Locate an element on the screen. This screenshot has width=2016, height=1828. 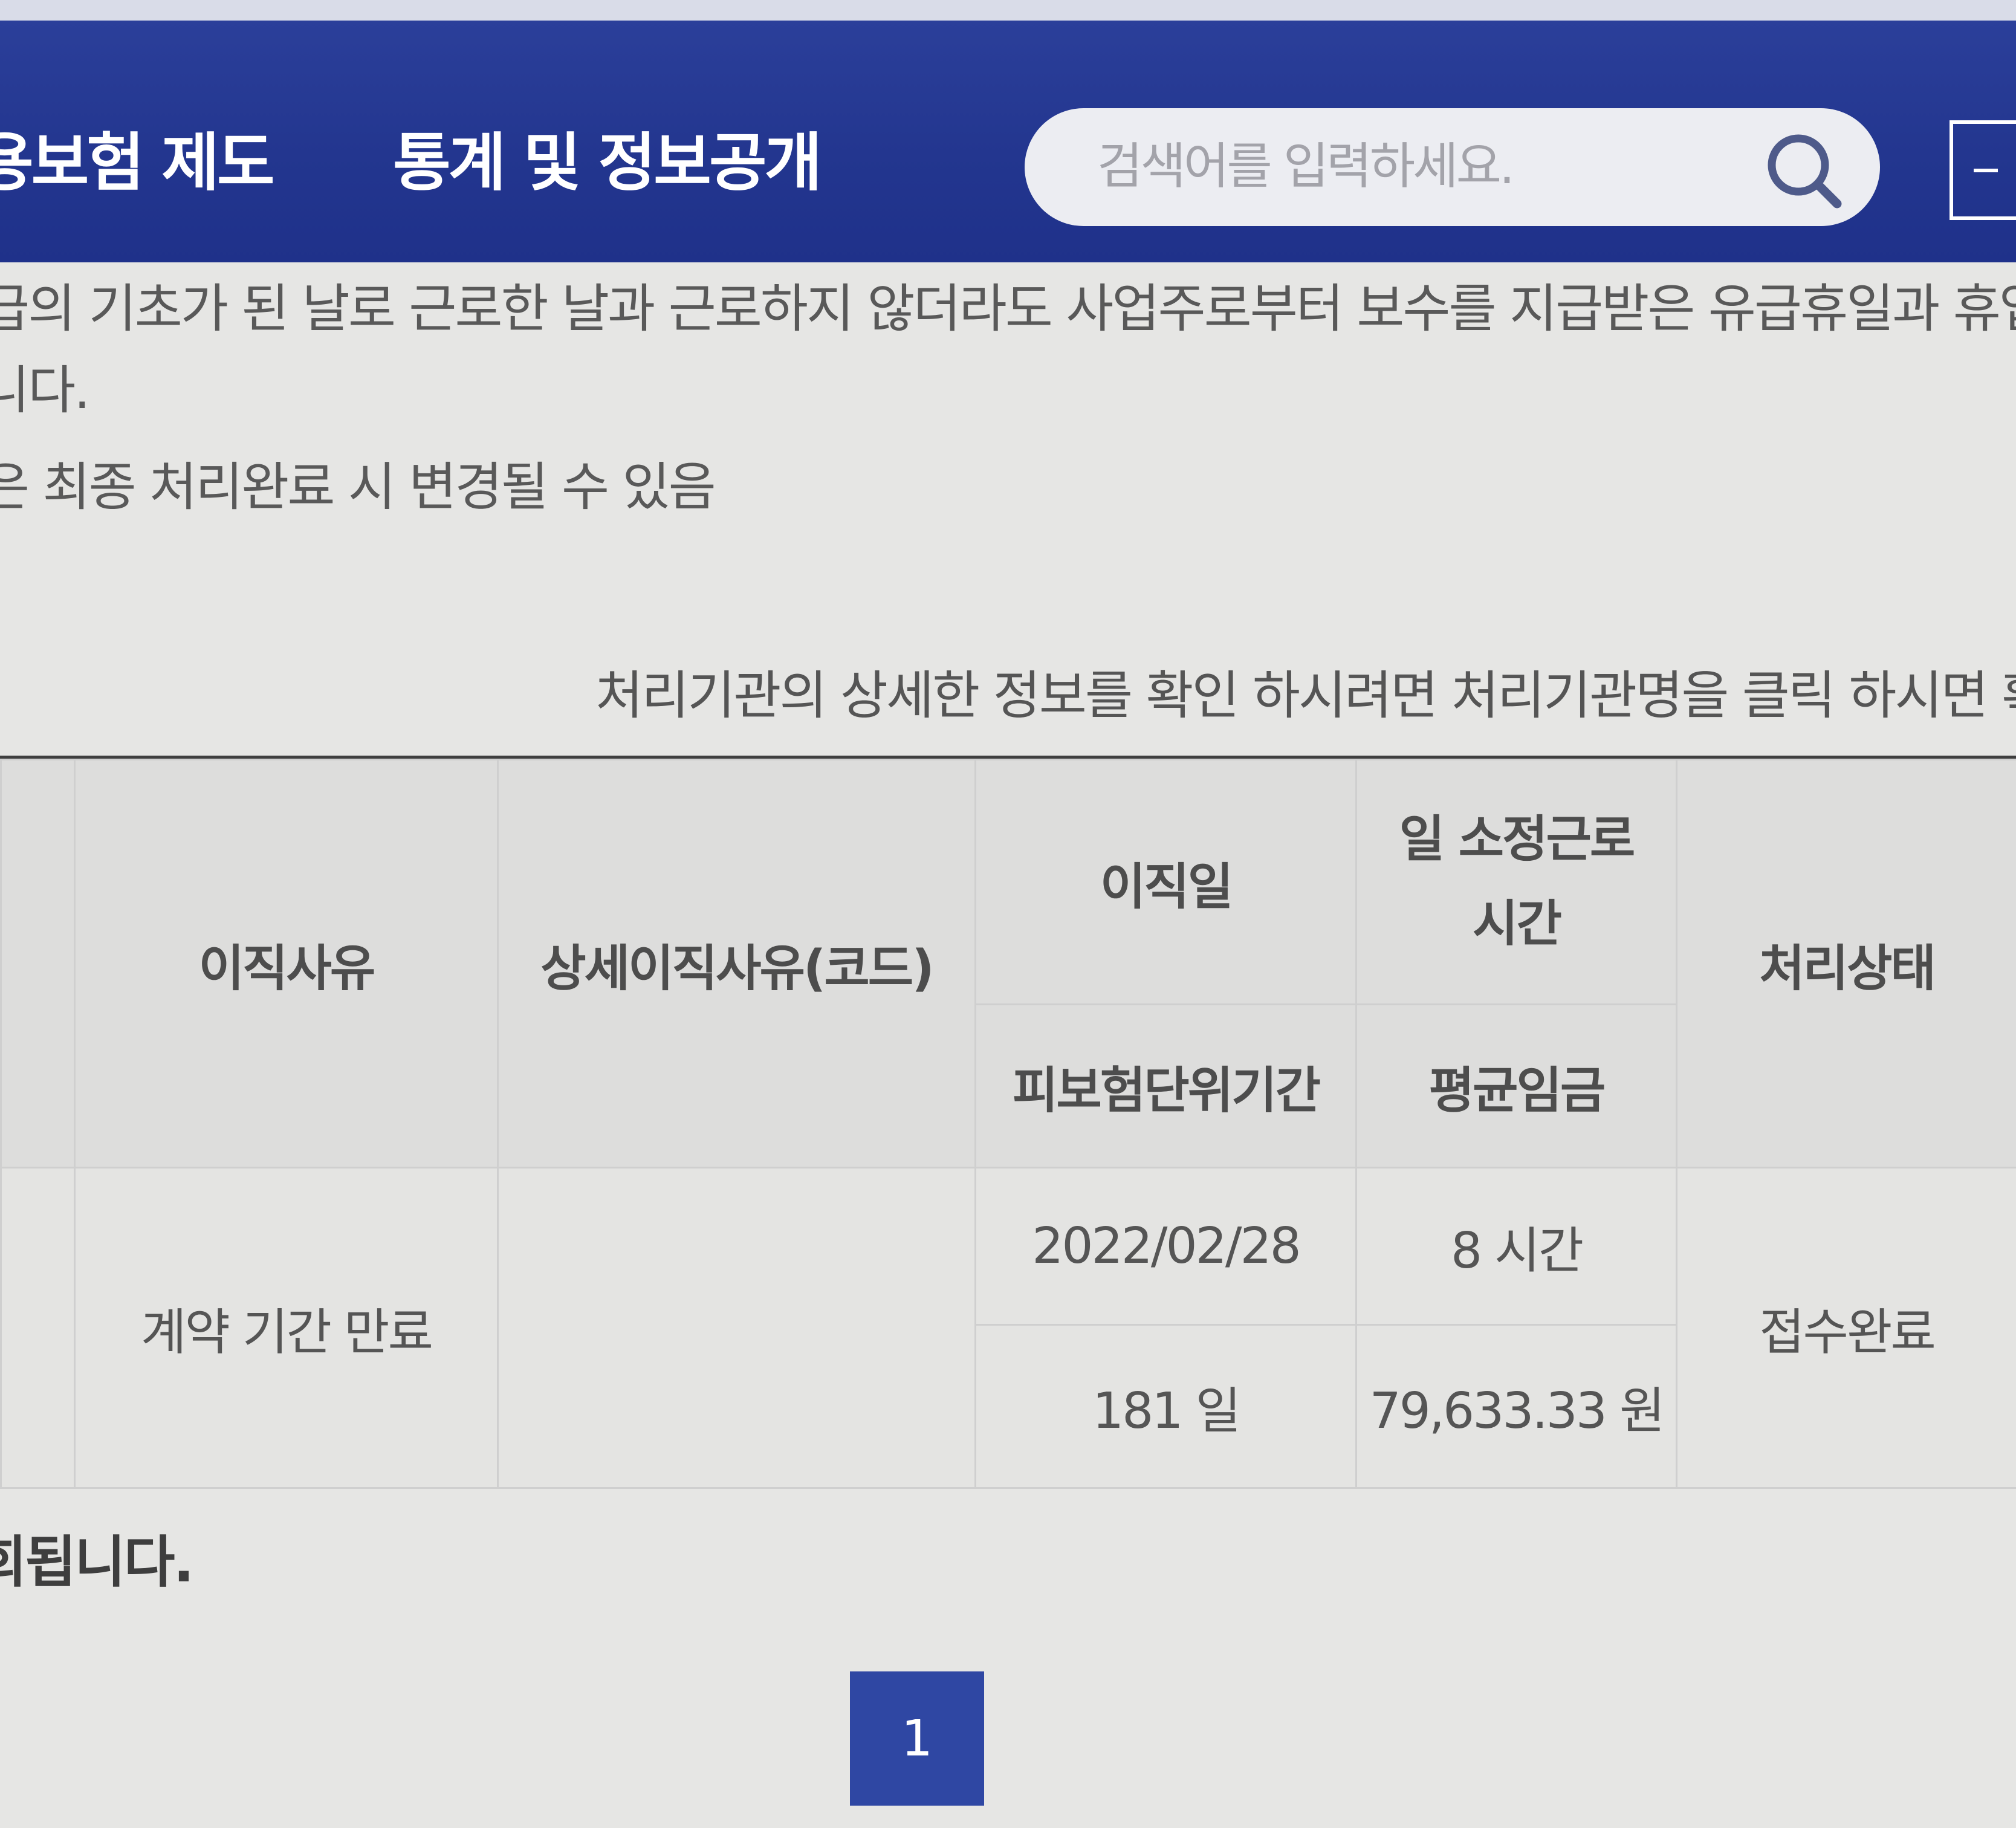
menu-icon is located at coordinates (1986, 170).